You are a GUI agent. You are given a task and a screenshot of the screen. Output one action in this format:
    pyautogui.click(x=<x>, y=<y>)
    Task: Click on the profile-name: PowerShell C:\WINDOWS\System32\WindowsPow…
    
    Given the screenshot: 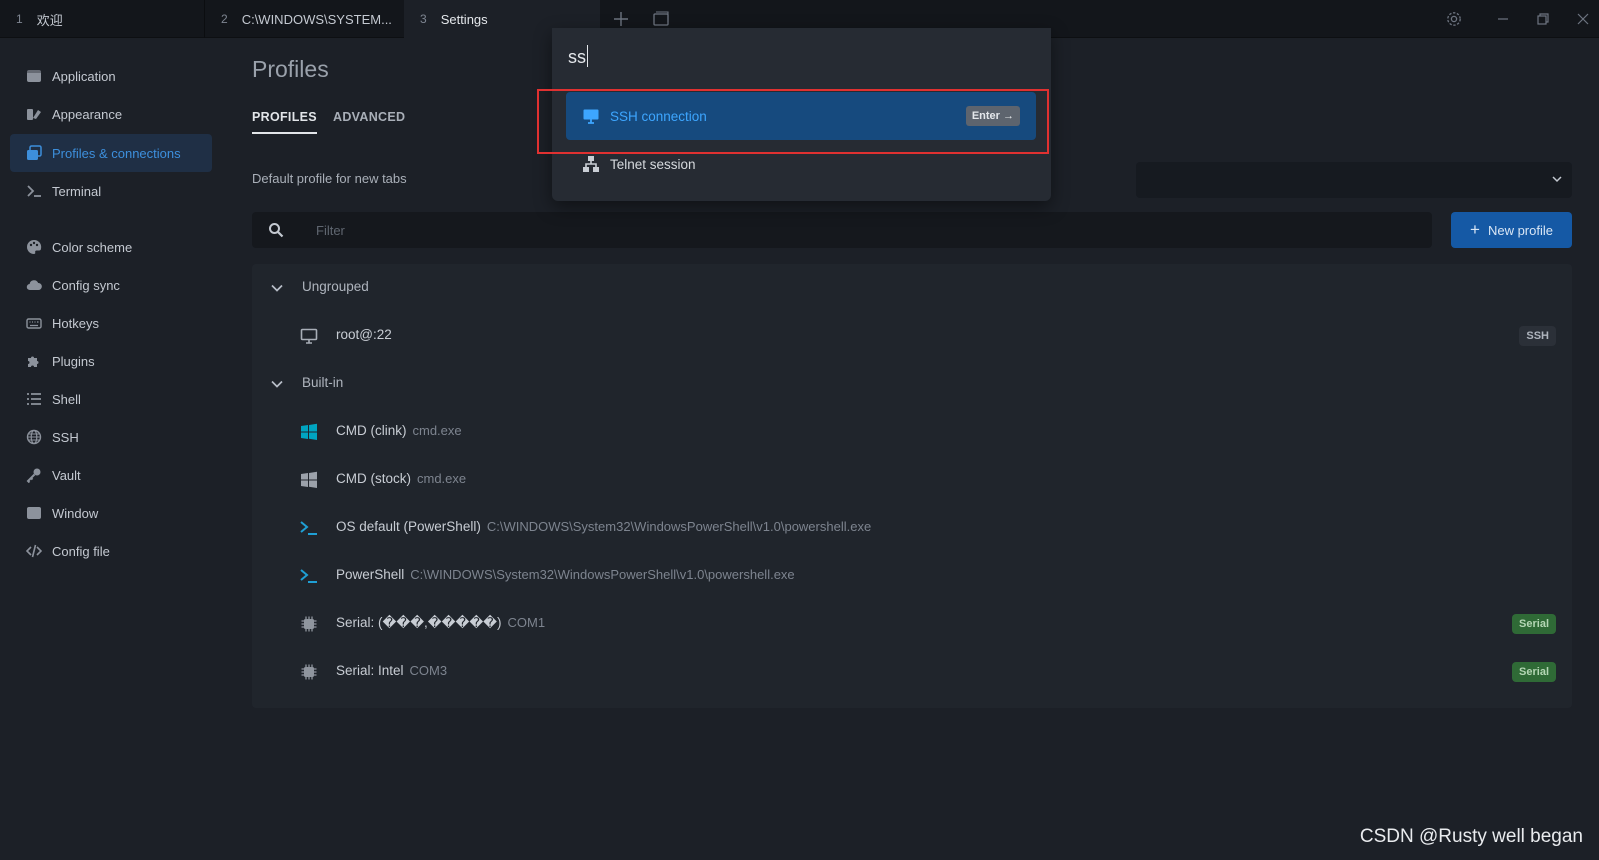 What is the action you would take?
    pyautogui.click(x=565, y=574)
    